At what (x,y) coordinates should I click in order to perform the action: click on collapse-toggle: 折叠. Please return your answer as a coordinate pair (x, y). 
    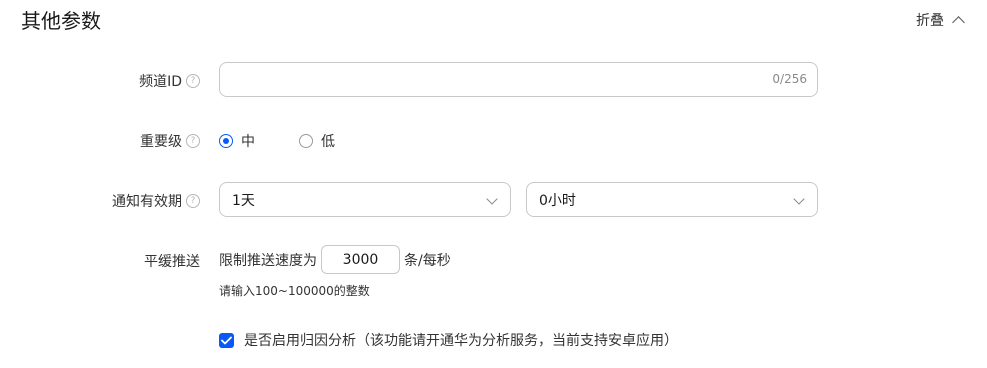
    Looking at the image, I should click on (940, 20).